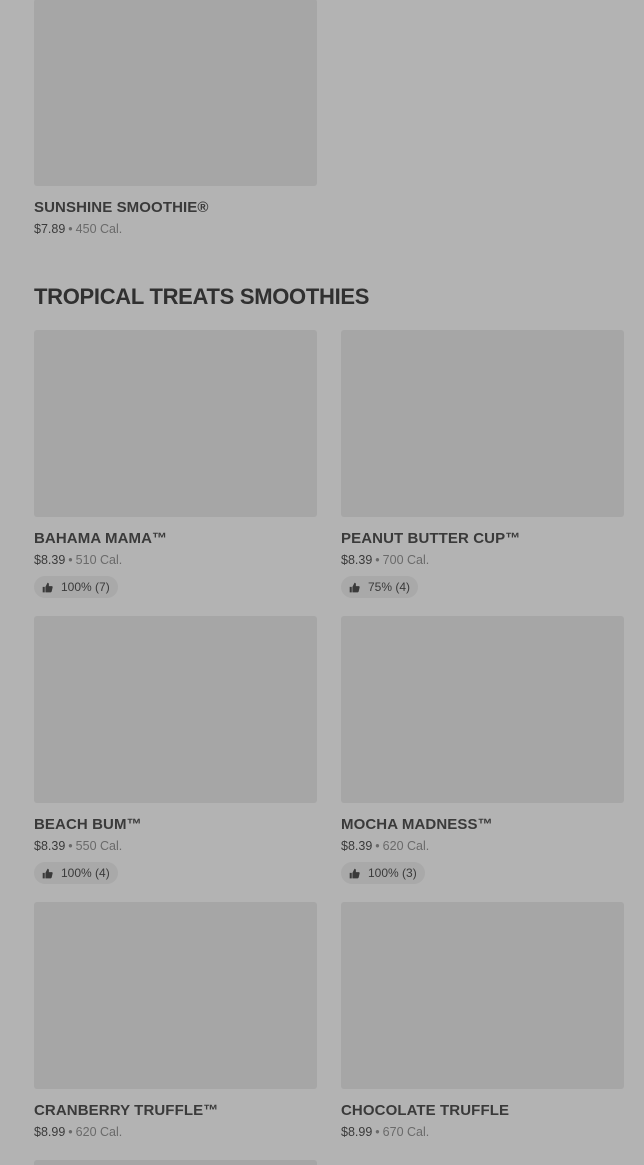 Image resolution: width=644 pixels, height=1165 pixels. What do you see at coordinates (175, 560) in the screenshot?
I see `item-meta: $8.39 • 510 Cal.` at bounding box center [175, 560].